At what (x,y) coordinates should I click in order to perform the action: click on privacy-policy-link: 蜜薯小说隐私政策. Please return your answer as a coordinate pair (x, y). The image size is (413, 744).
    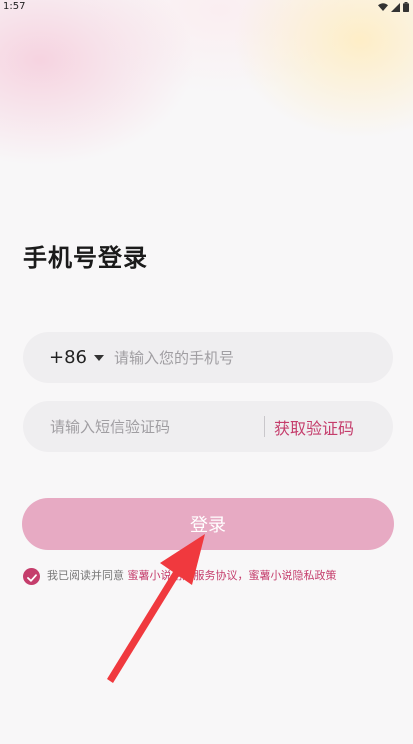
    Looking at the image, I should click on (293, 575).